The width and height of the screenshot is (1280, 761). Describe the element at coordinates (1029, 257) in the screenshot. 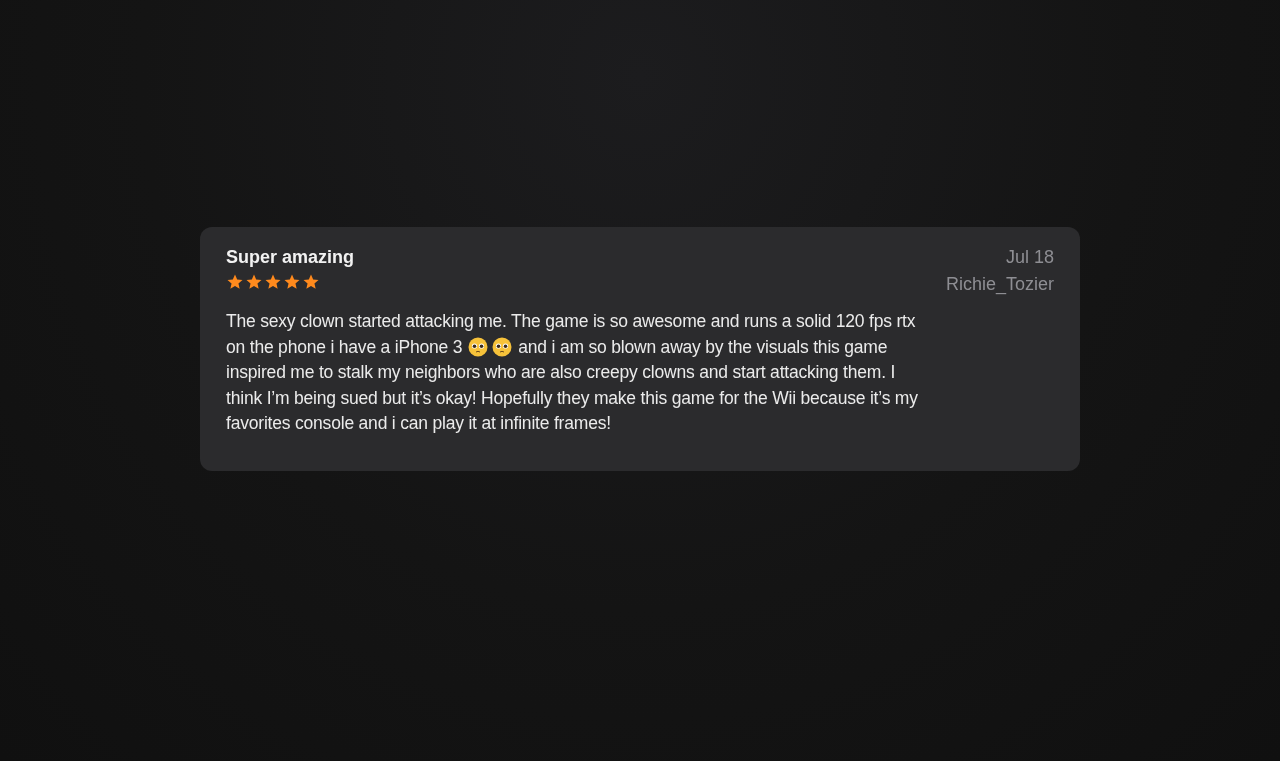

I see `review-date: Jul 18` at that location.